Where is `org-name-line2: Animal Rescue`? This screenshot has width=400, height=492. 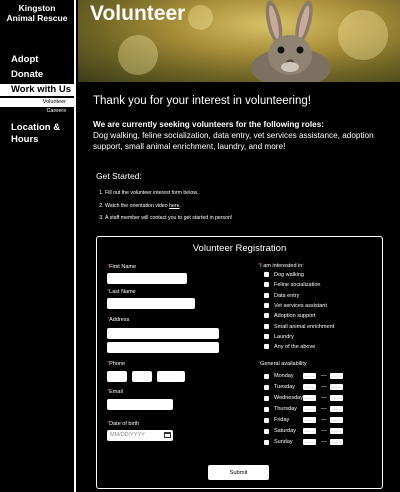
org-name-line2: Animal Rescue is located at coordinates (37, 18).